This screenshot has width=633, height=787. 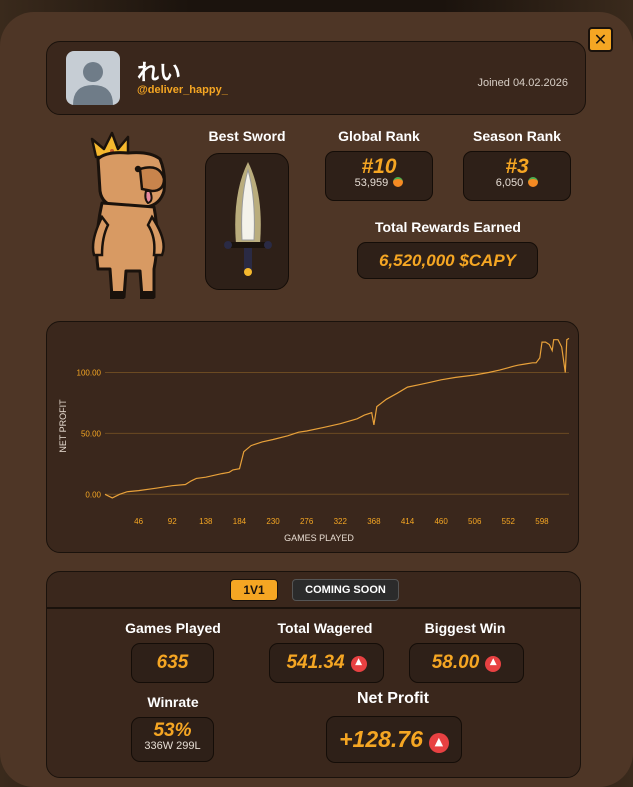 What do you see at coordinates (254, 590) in the screenshot?
I see `tab-1v1: 1V1` at bounding box center [254, 590].